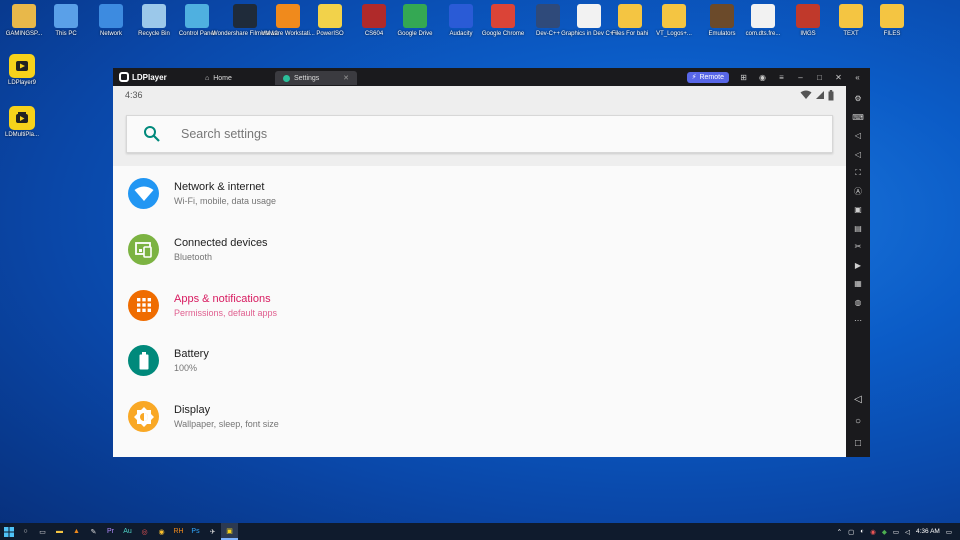 The height and width of the screenshot is (540, 960). I want to click on photoshop-icon: Ps, so click(195, 531).